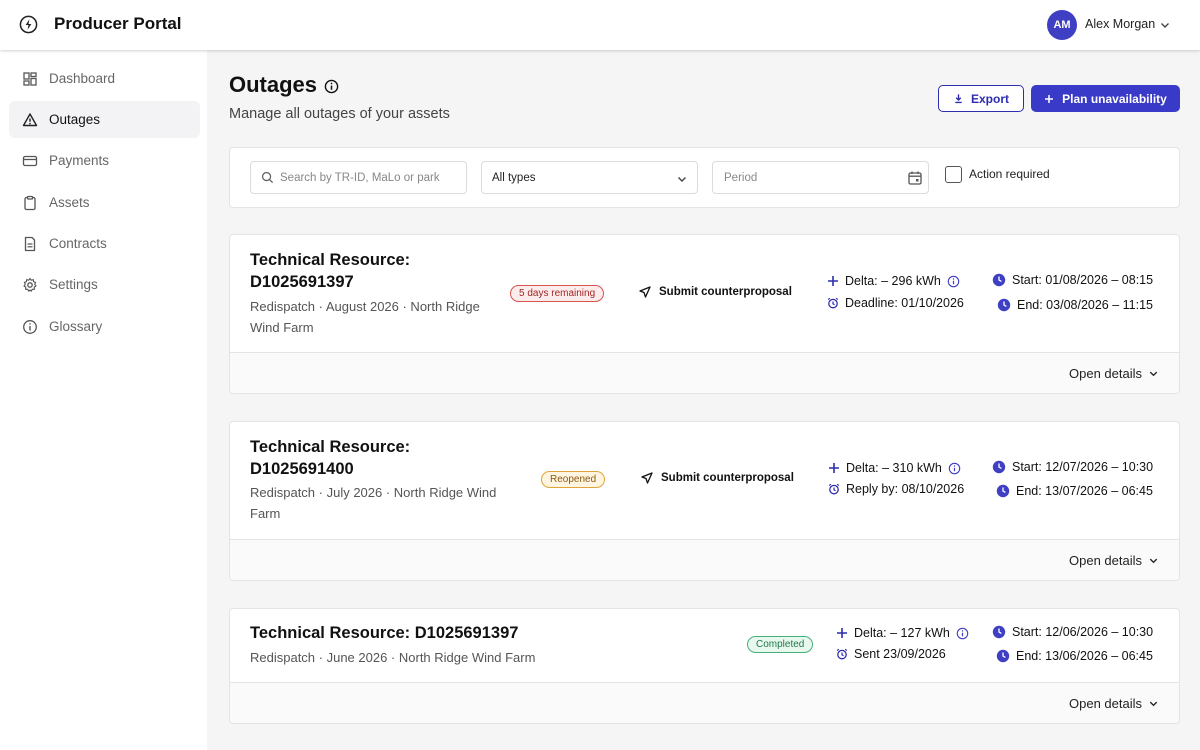 The image size is (1200, 750). I want to click on sidebar-item-label: Glossary, so click(76, 326).